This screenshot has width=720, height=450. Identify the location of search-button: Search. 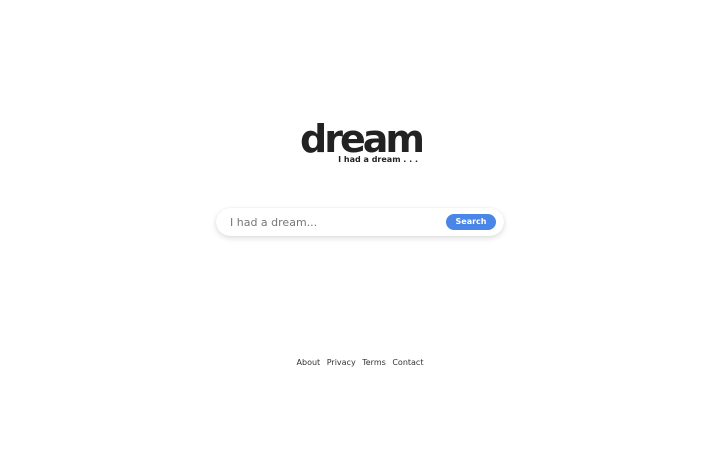
(471, 222).